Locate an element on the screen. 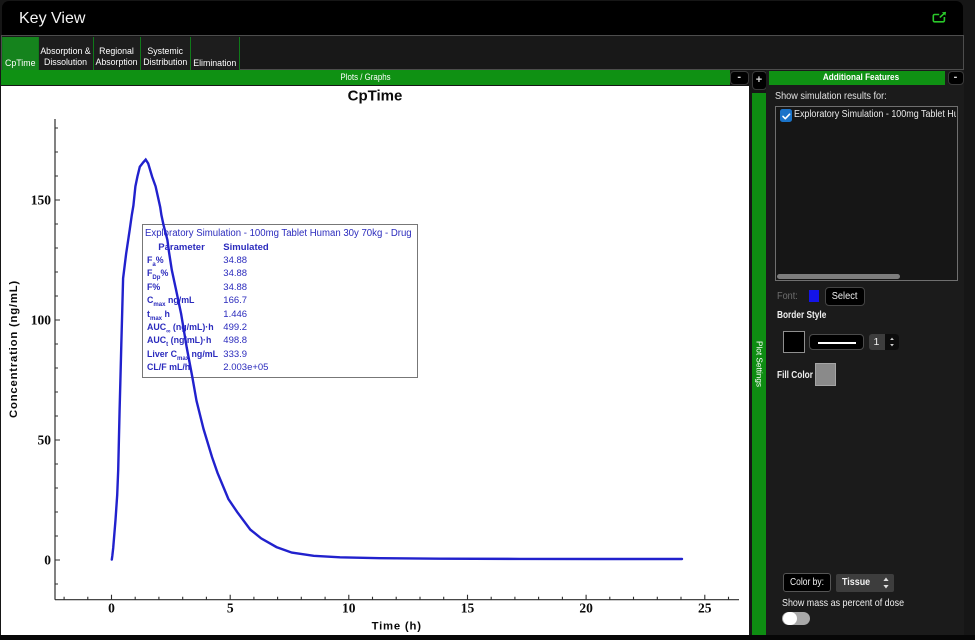 The image size is (975, 640). svg-text: 50 is located at coordinates (45, 439).